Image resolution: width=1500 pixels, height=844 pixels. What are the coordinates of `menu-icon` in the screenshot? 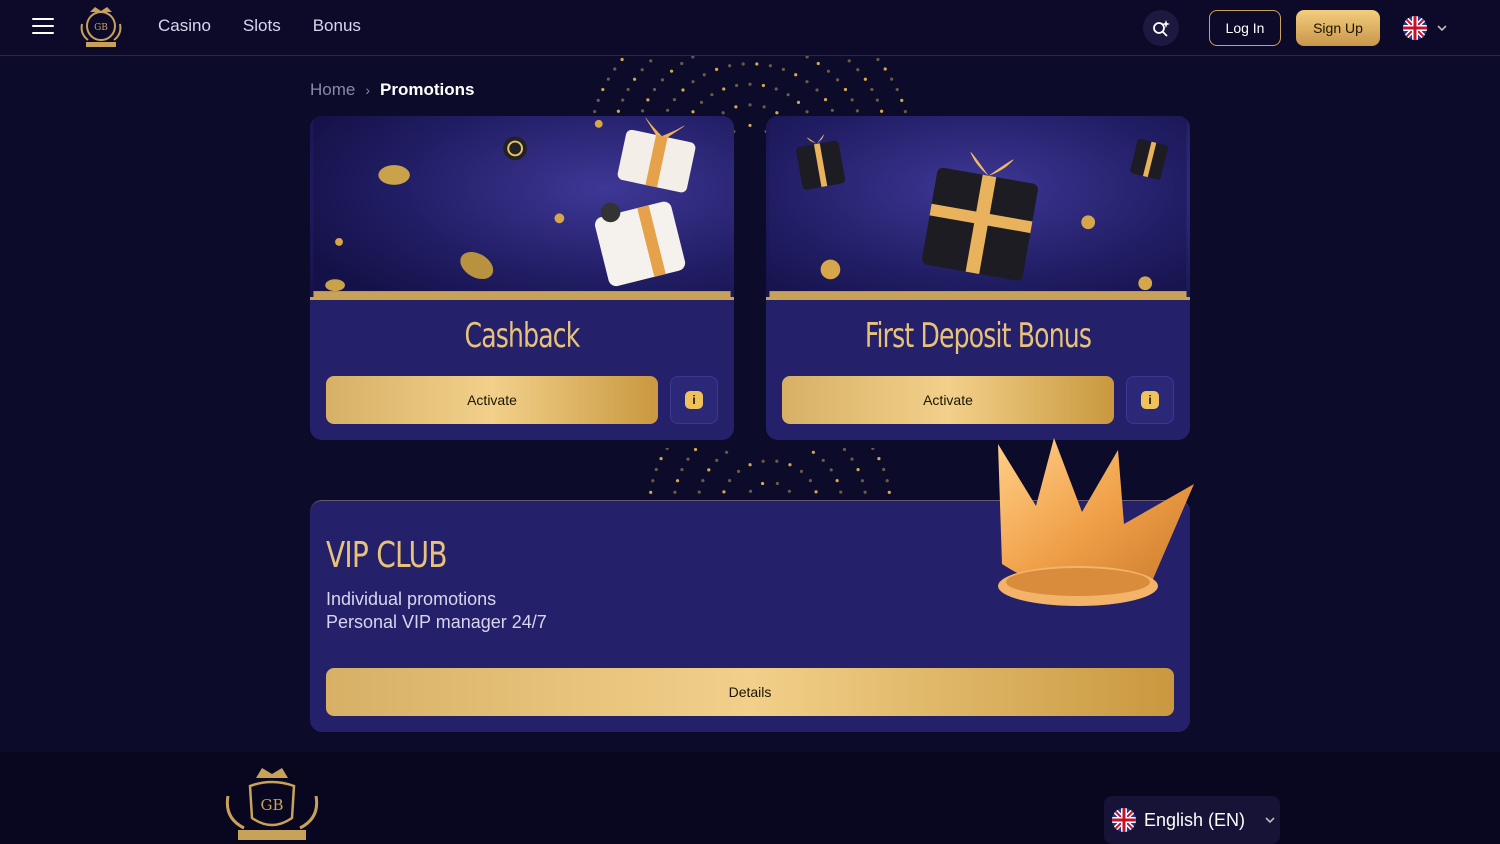 It's located at (43, 27).